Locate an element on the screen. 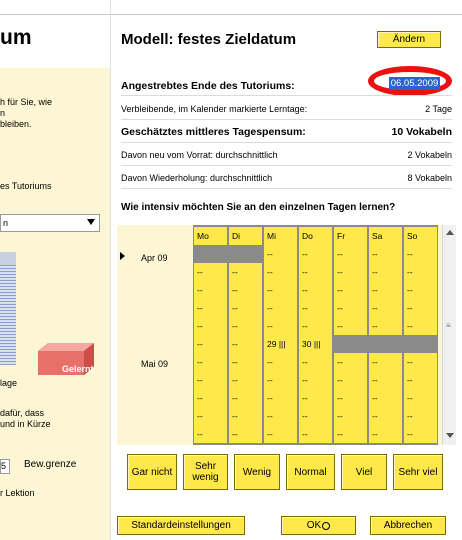 This screenshot has width=462, height=540. defaults-button: Standardeinstellungen is located at coordinates (181, 525).